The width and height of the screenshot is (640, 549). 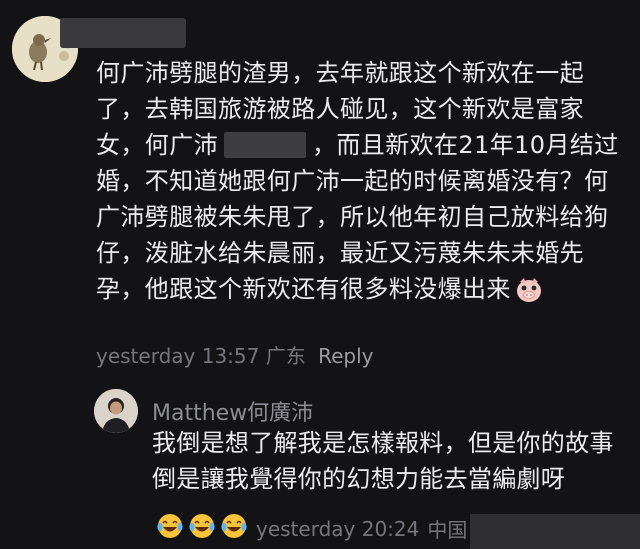 What do you see at coordinates (123, 33) in the screenshot?
I see `redacted-username` at bounding box center [123, 33].